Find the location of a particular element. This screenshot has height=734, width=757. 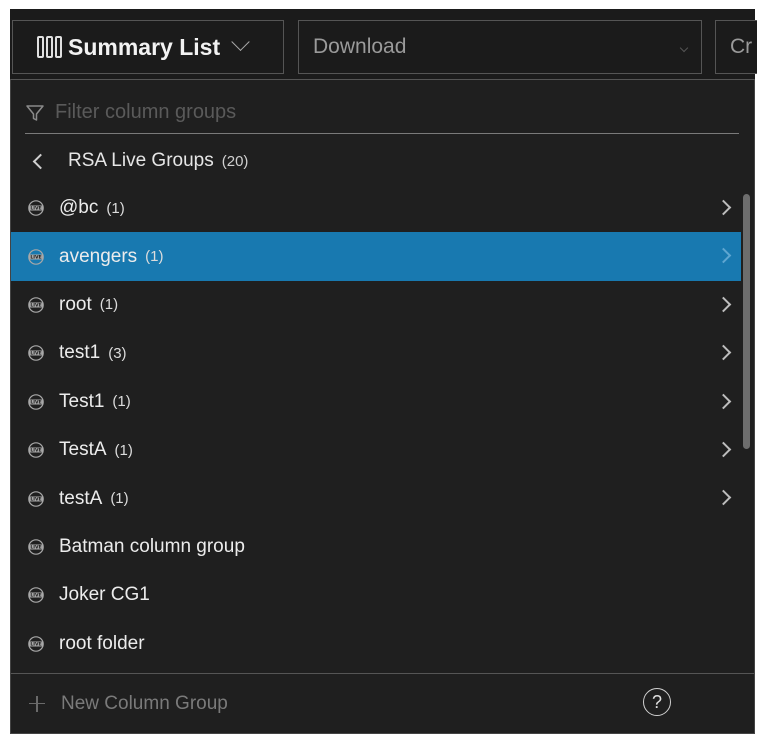

list-item-count: (3) is located at coordinates (117, 353).